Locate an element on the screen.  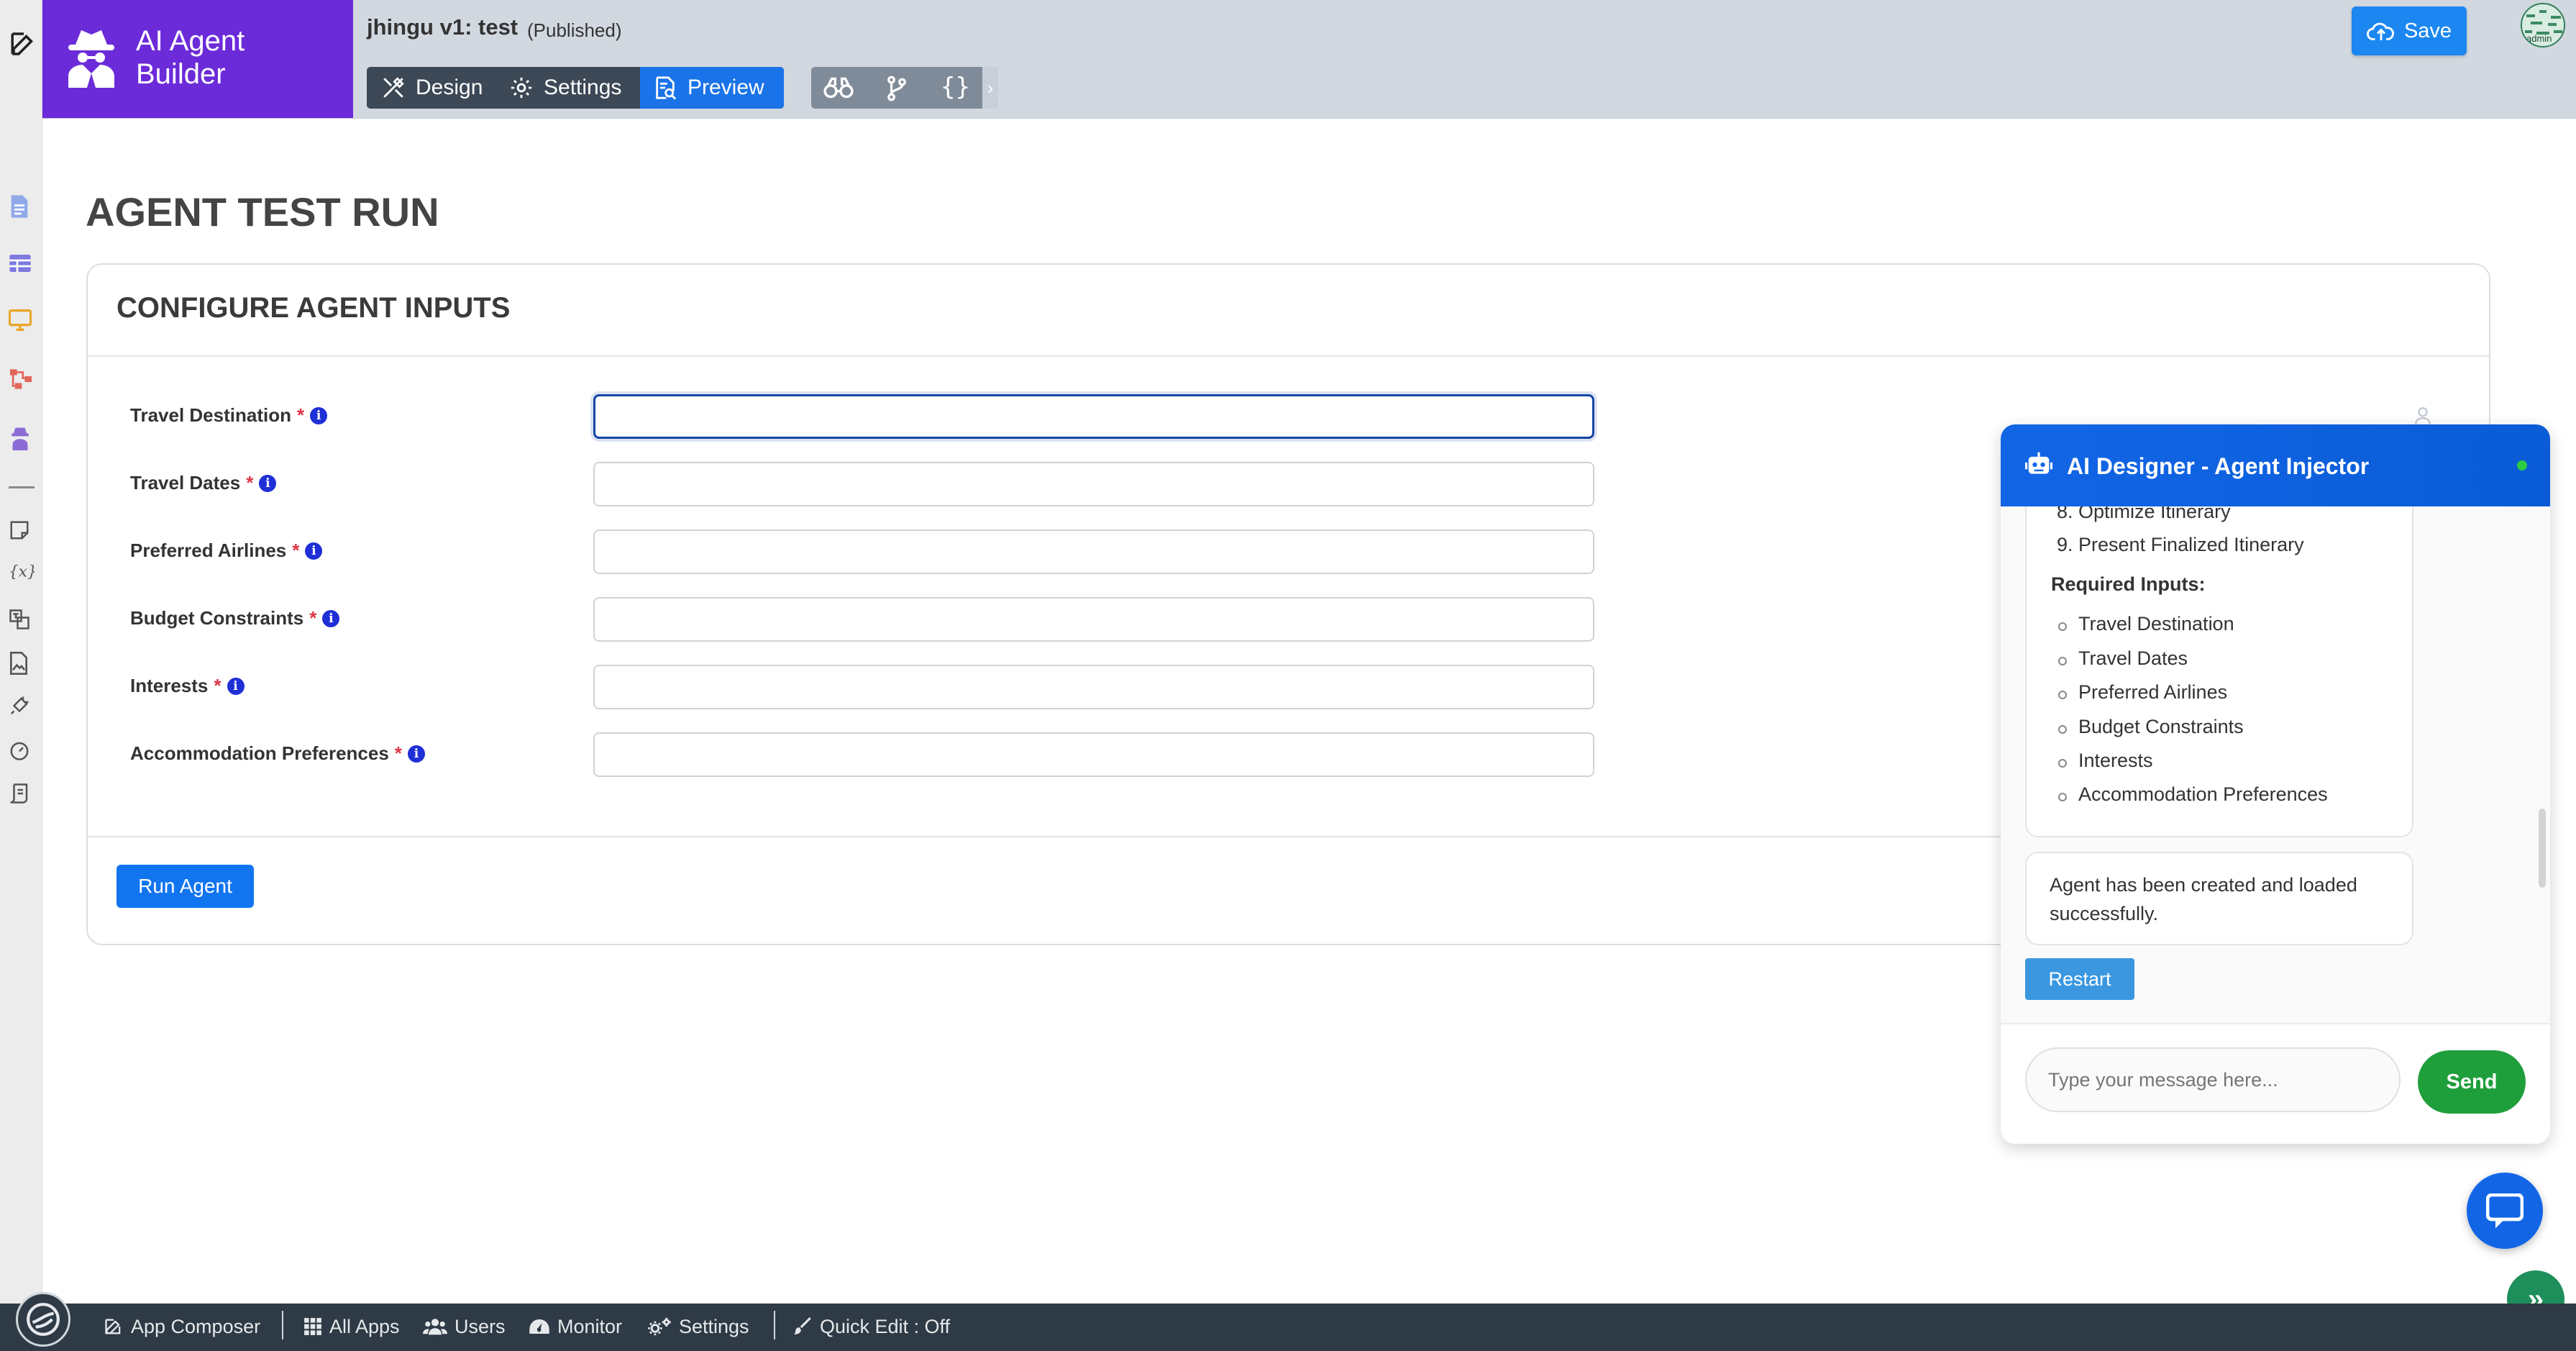
field-label-dates: Travel Dates * i is located at coordinates (203, 483).